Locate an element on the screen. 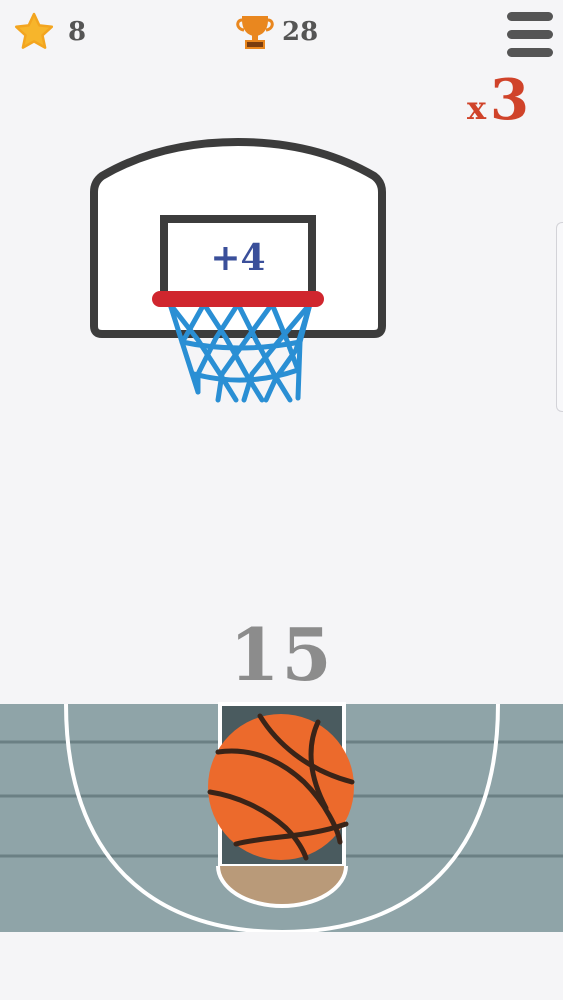 The height and width of the screenshot is (1000, 563). best-score-counter: 28 is located at coordinates (277, 32).